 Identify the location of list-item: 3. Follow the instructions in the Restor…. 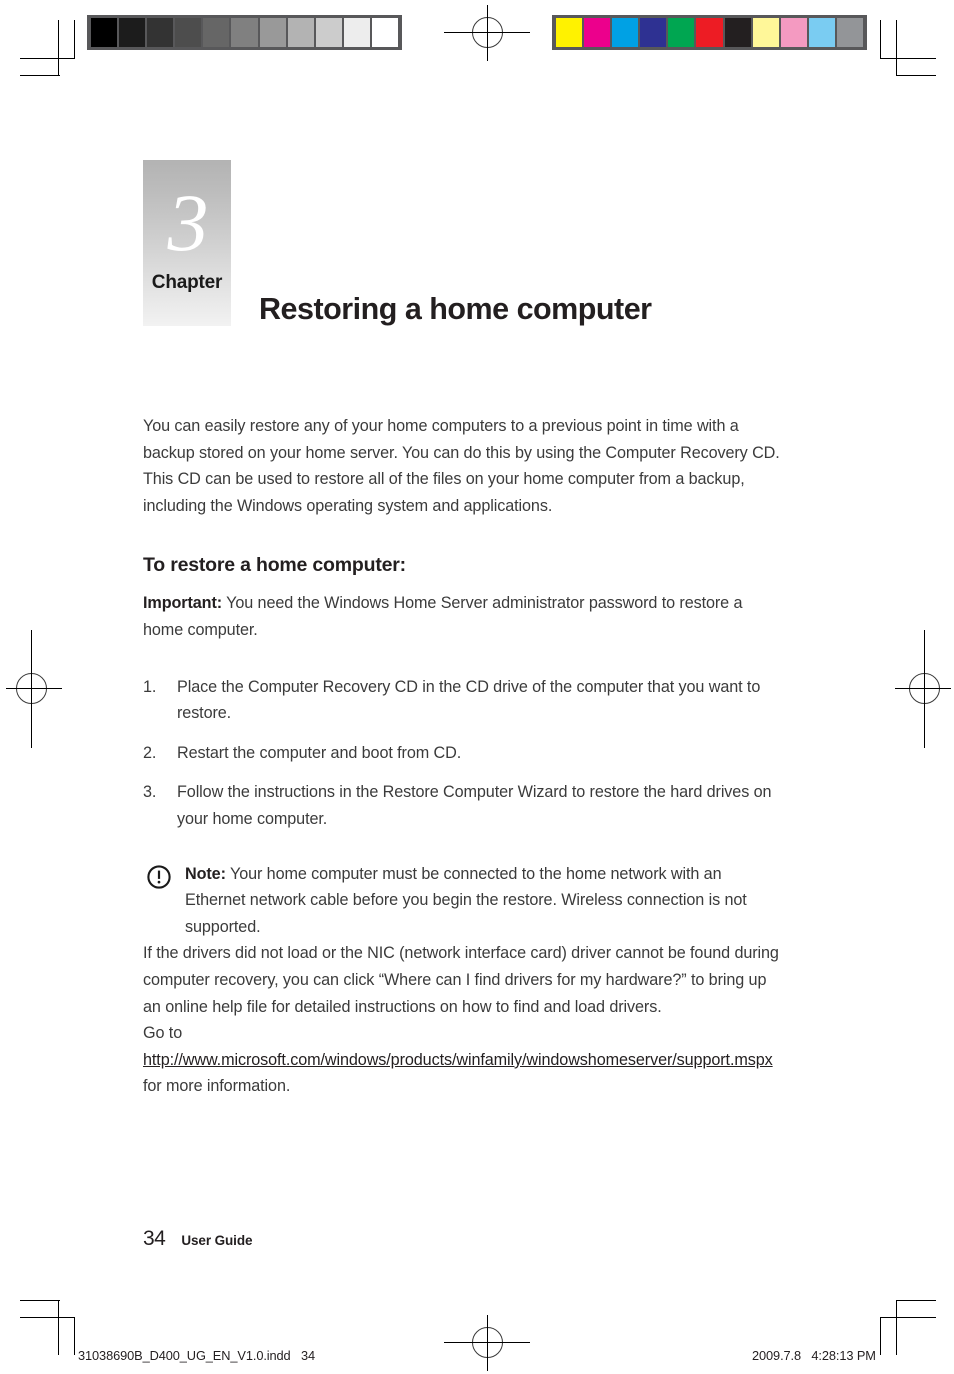
(462, 805).